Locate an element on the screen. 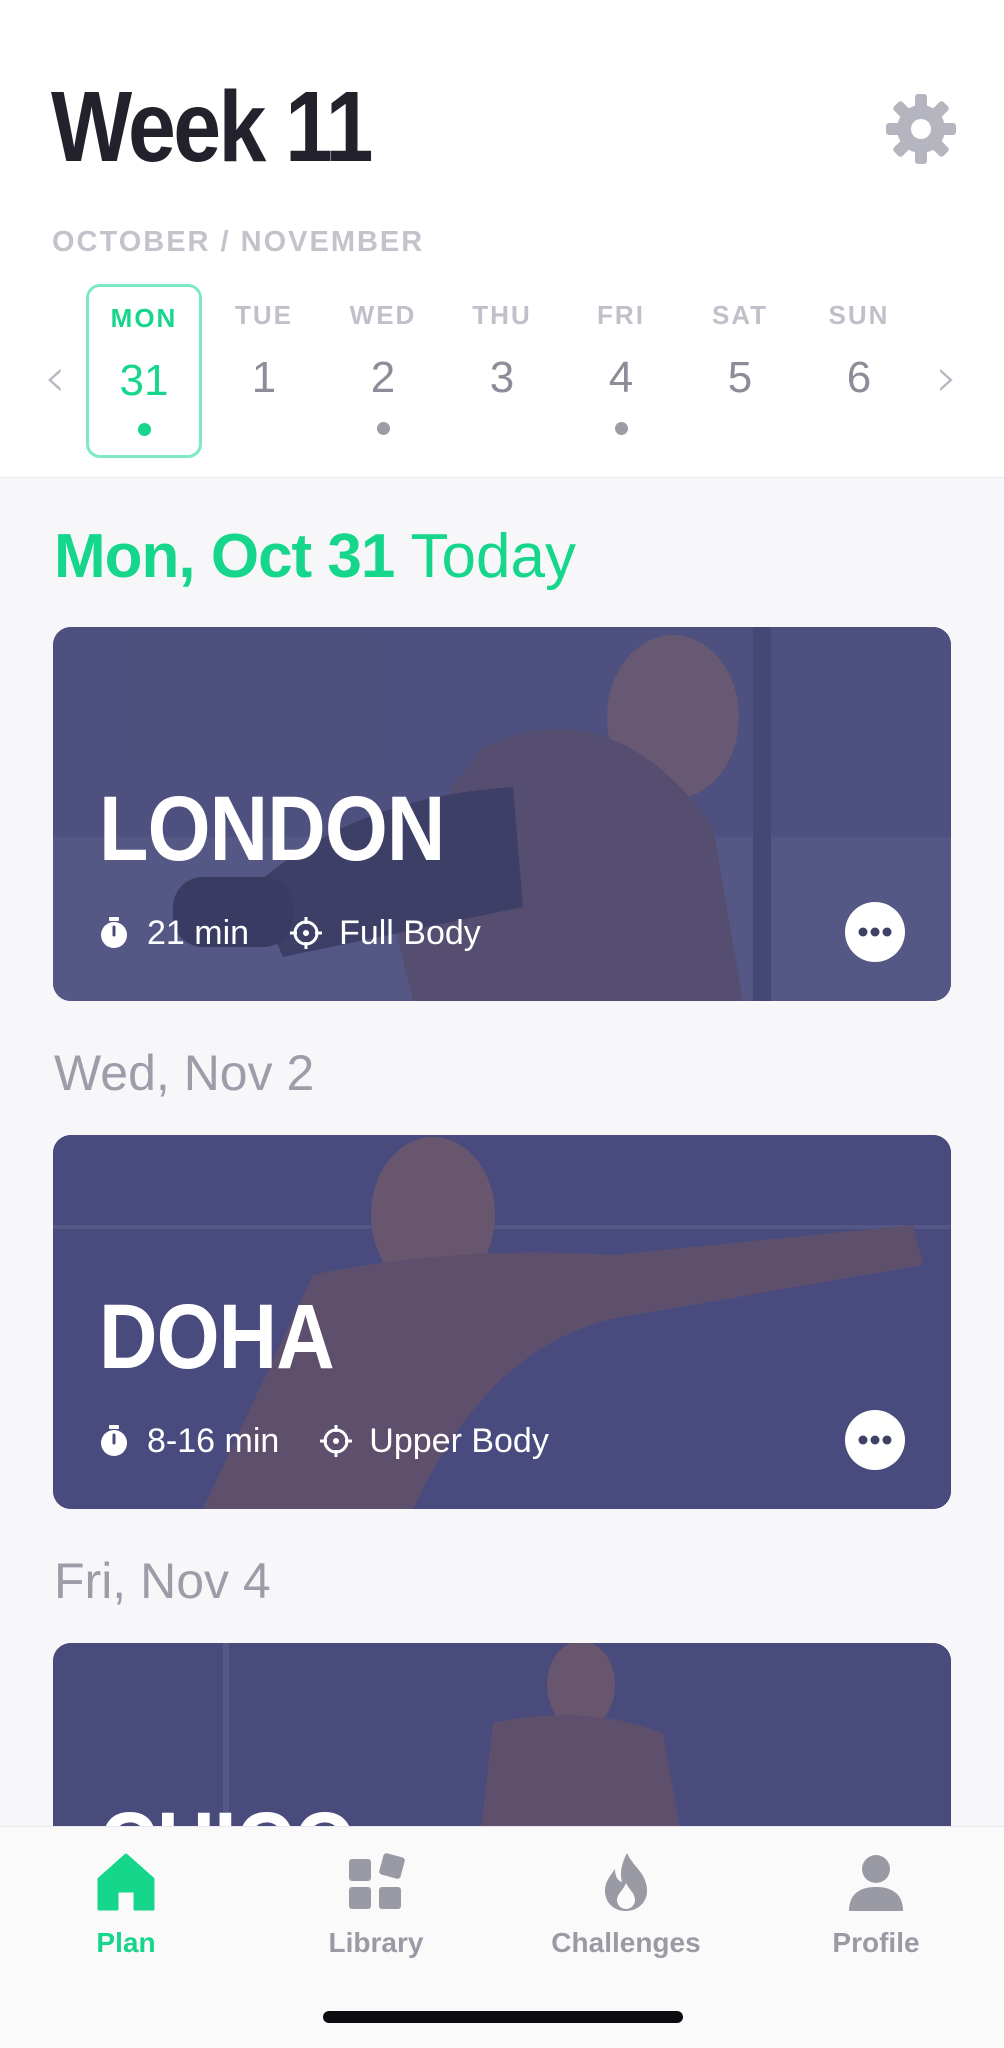 The image size is (1004, 2048). workout-focus: Upper Body is located at coordinates (459, 1440).